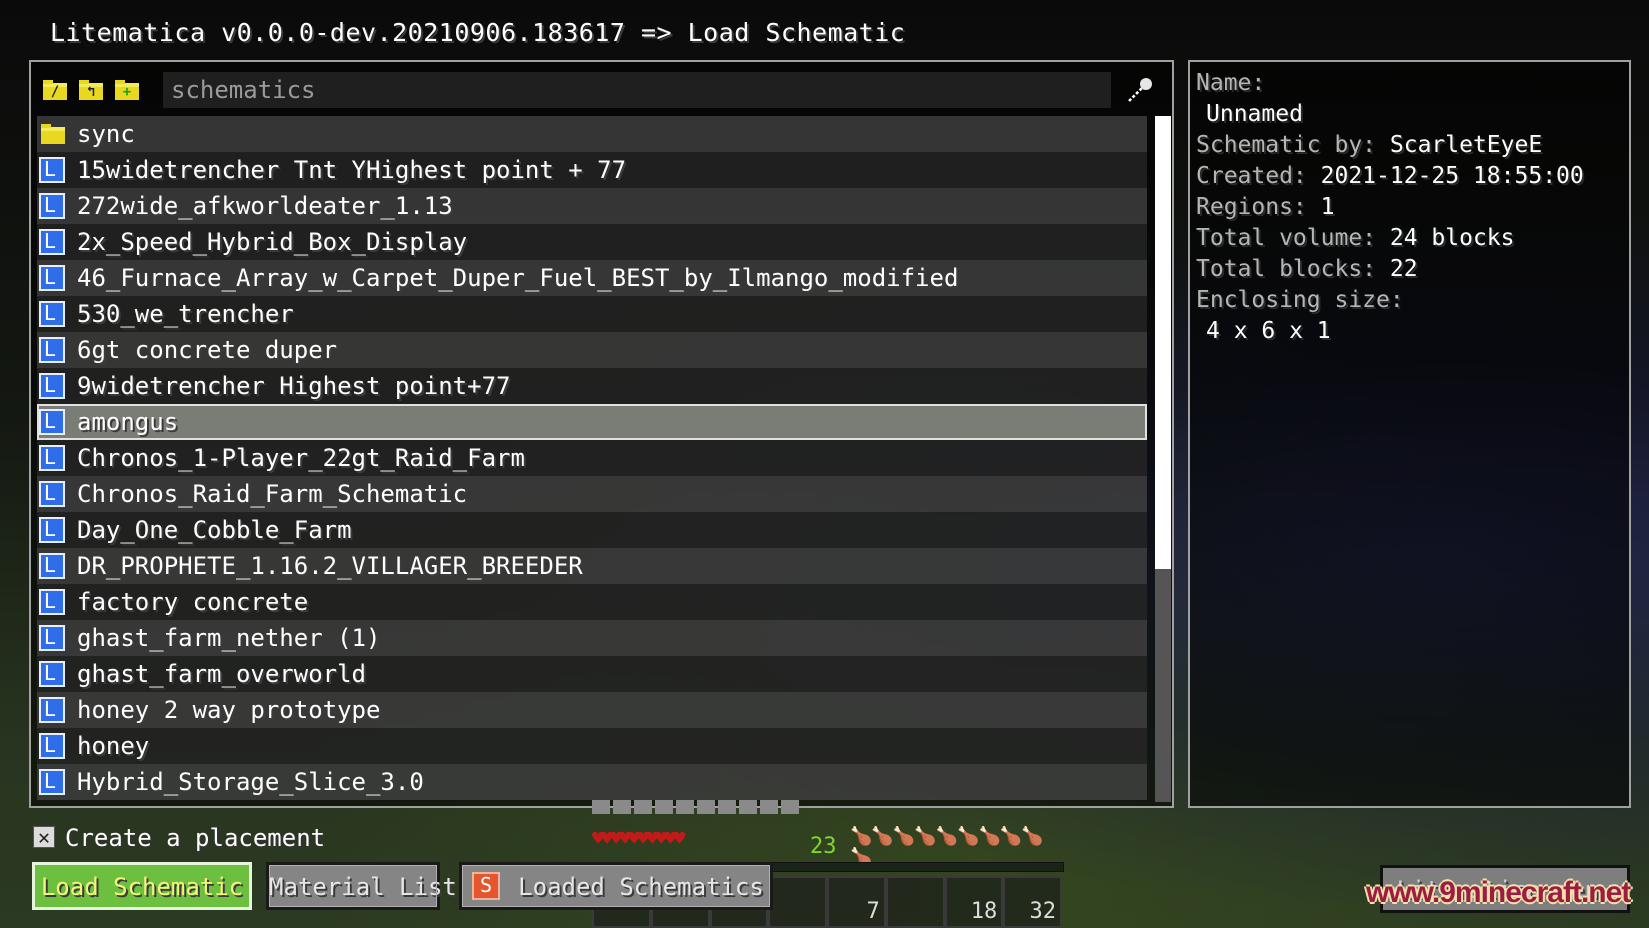 The image size is (1649, 928). What do you see at coordinates (229, 710) in the screenshot?
I see `entry-name: honey 2 way prototype` at bounding box center [229, 710].